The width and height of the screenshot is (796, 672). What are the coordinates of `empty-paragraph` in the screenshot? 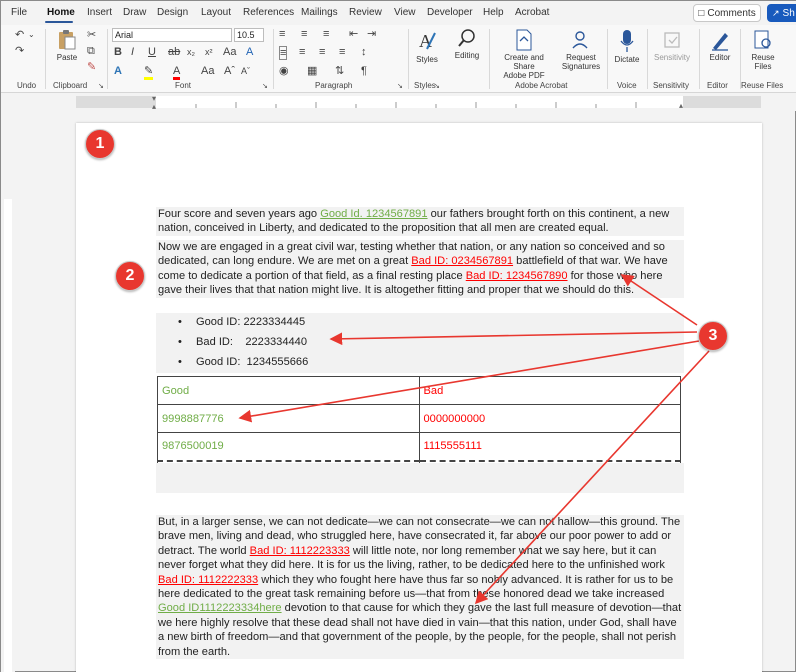 It's located at (420, 478).